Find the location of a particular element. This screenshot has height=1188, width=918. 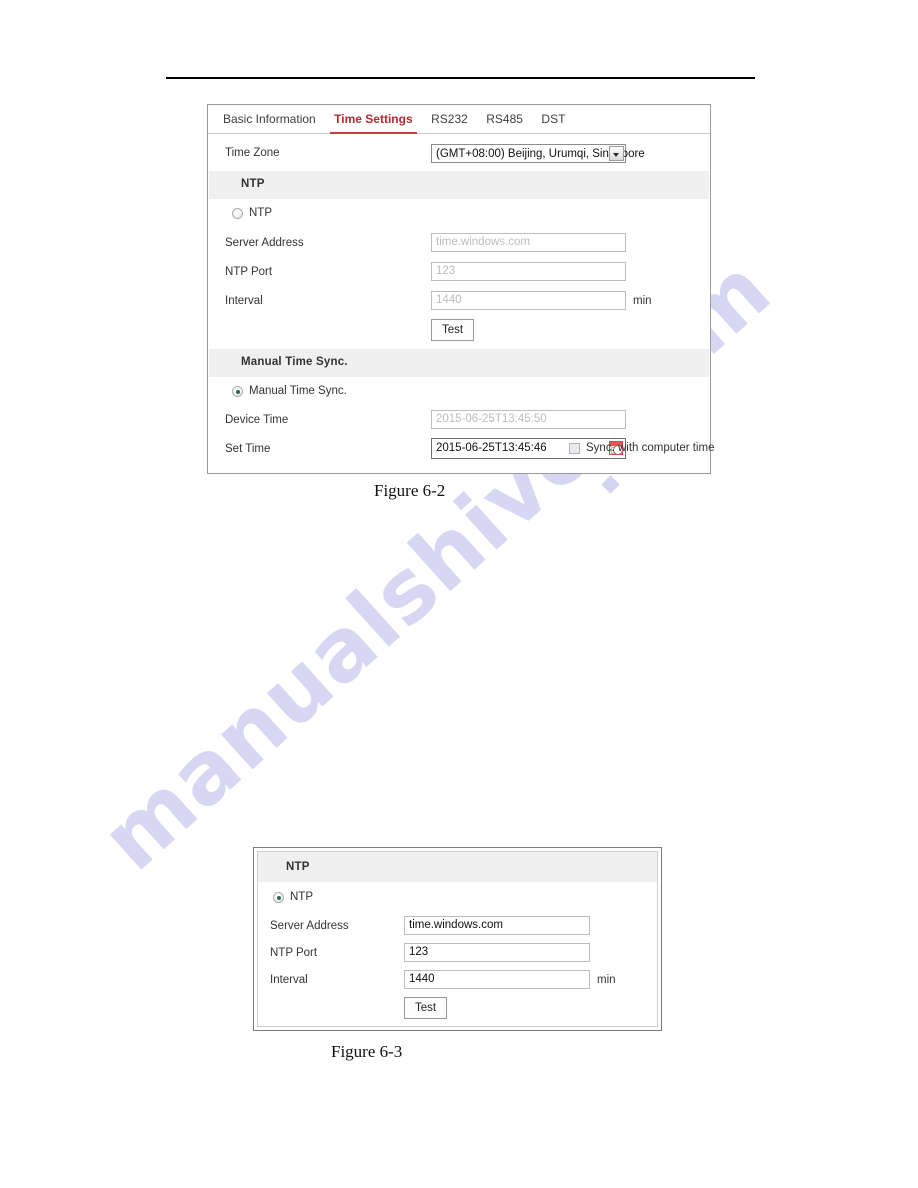

ntp3-radio-label: NTP is located at coordinates (301, 897).